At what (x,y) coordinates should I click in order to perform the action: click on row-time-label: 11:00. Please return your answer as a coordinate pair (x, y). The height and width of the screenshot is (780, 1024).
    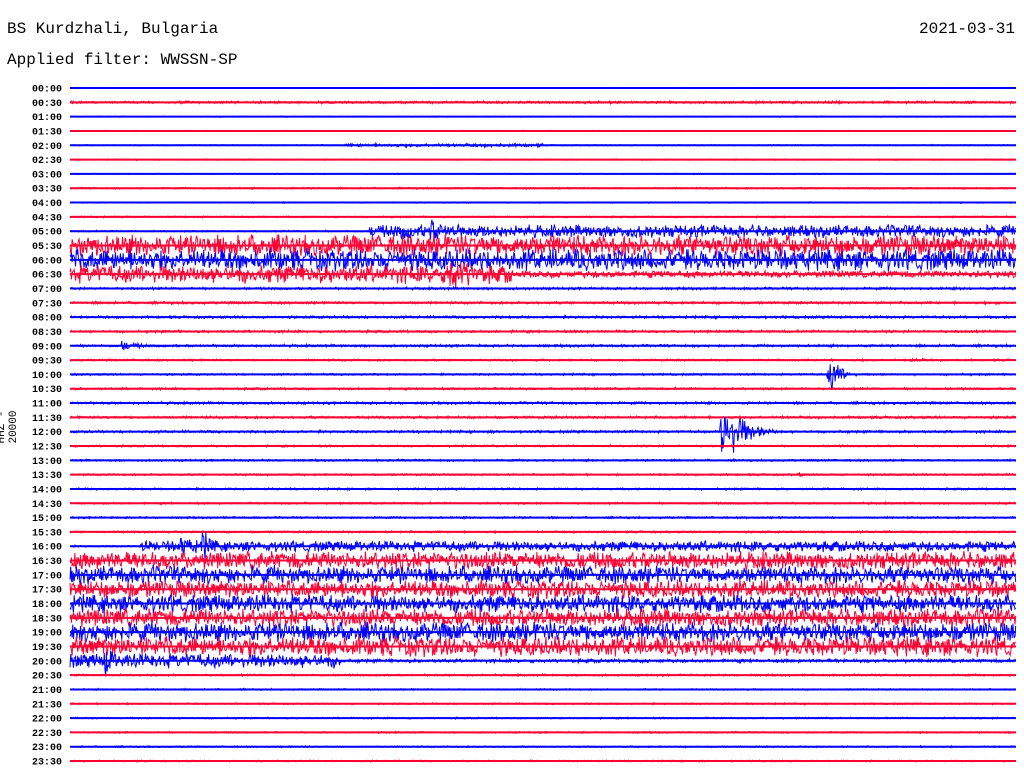
    Looking at the image, I should click on (47, 405).